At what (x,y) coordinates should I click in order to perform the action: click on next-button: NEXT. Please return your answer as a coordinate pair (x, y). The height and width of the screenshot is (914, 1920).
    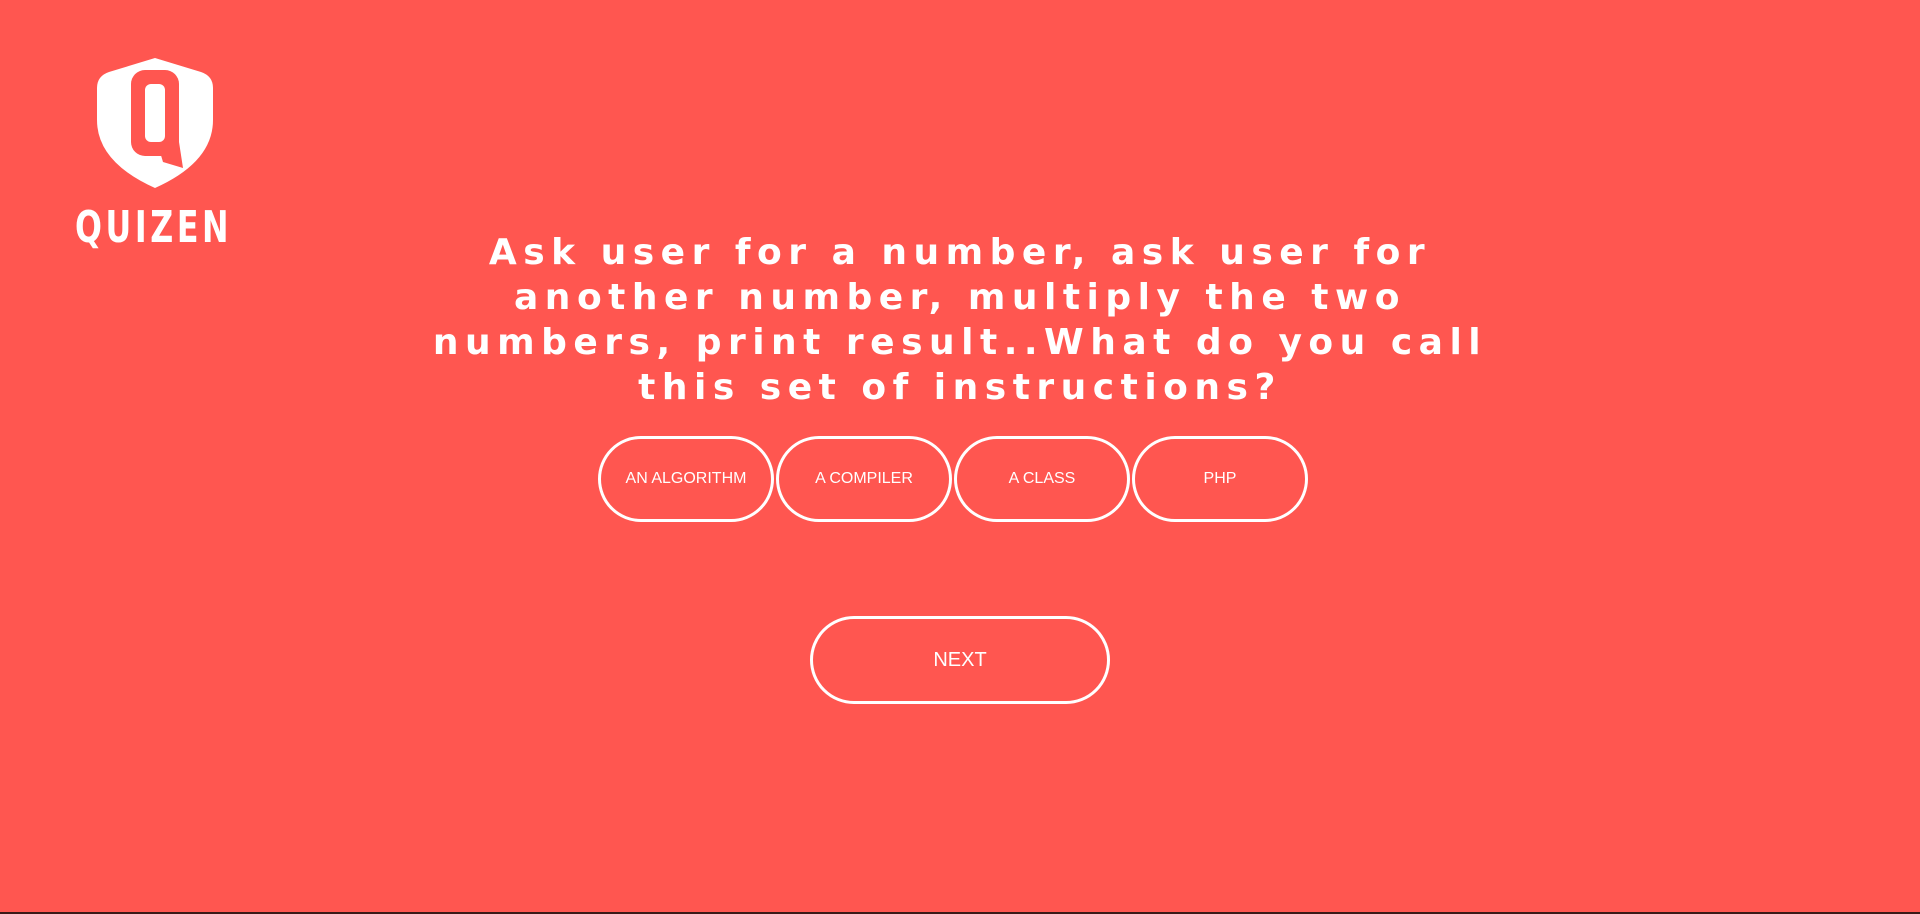
    Looking at the image, I should click on (960, 660).